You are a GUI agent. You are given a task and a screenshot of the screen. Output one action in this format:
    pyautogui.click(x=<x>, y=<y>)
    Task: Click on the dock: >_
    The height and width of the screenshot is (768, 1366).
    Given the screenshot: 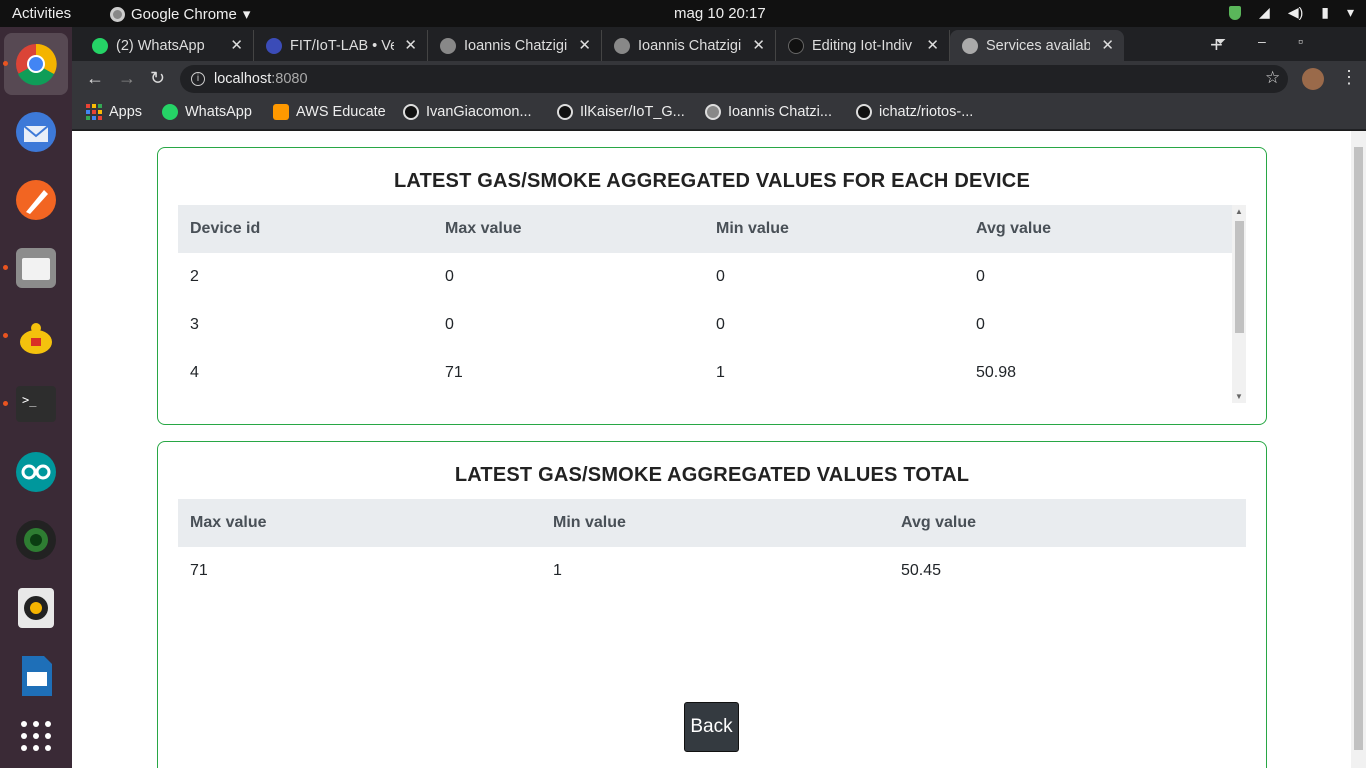 What is the action you would take?
    pyautogui.click(x=36, y=397)
    